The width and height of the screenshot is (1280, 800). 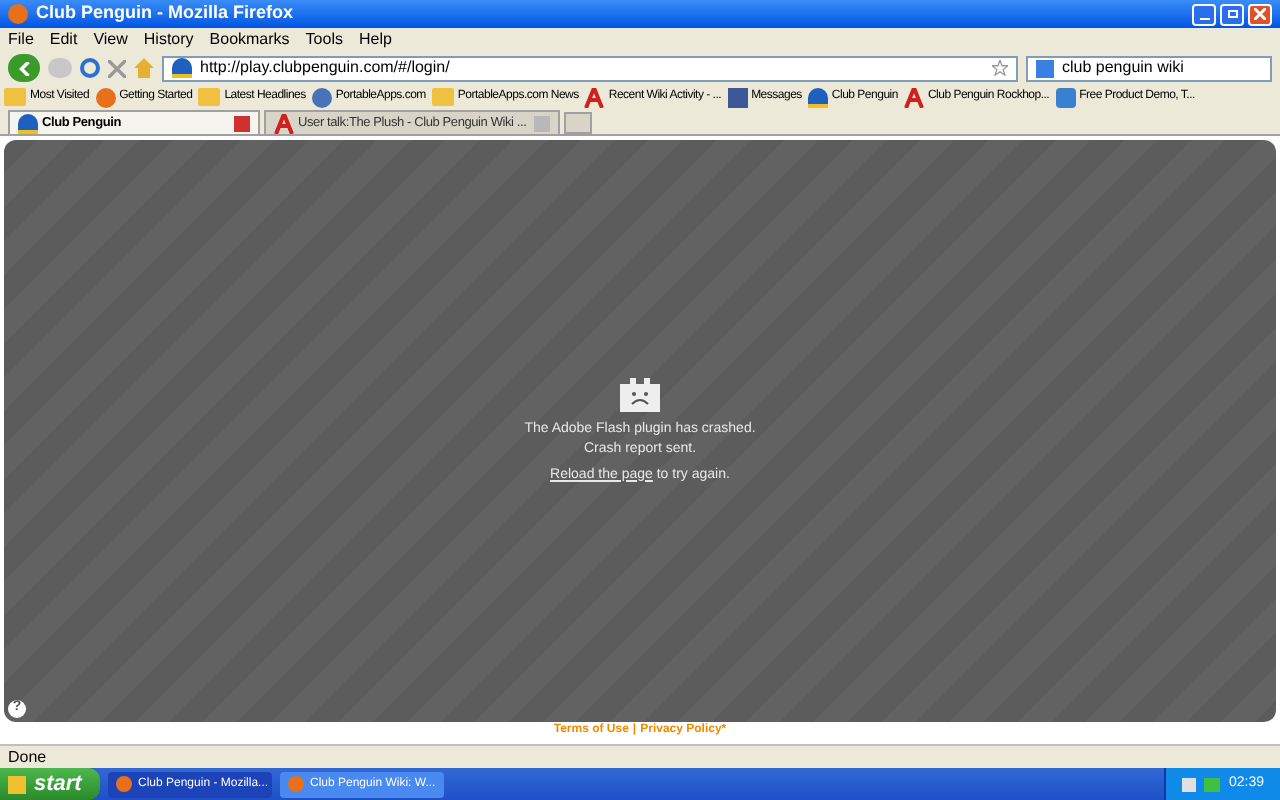 I want to click on close-button, so click(x=1260, y=14).